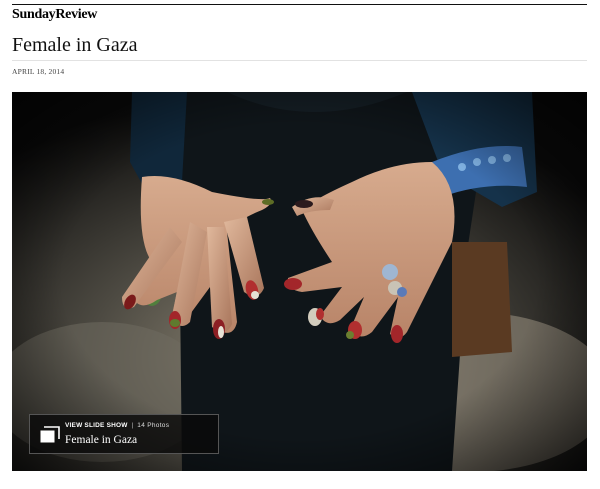 This screenshot has width=600, height=489. Describe the element at coordinates (50, 434) in the screenshot. I see `slideshow-icon` at that location.